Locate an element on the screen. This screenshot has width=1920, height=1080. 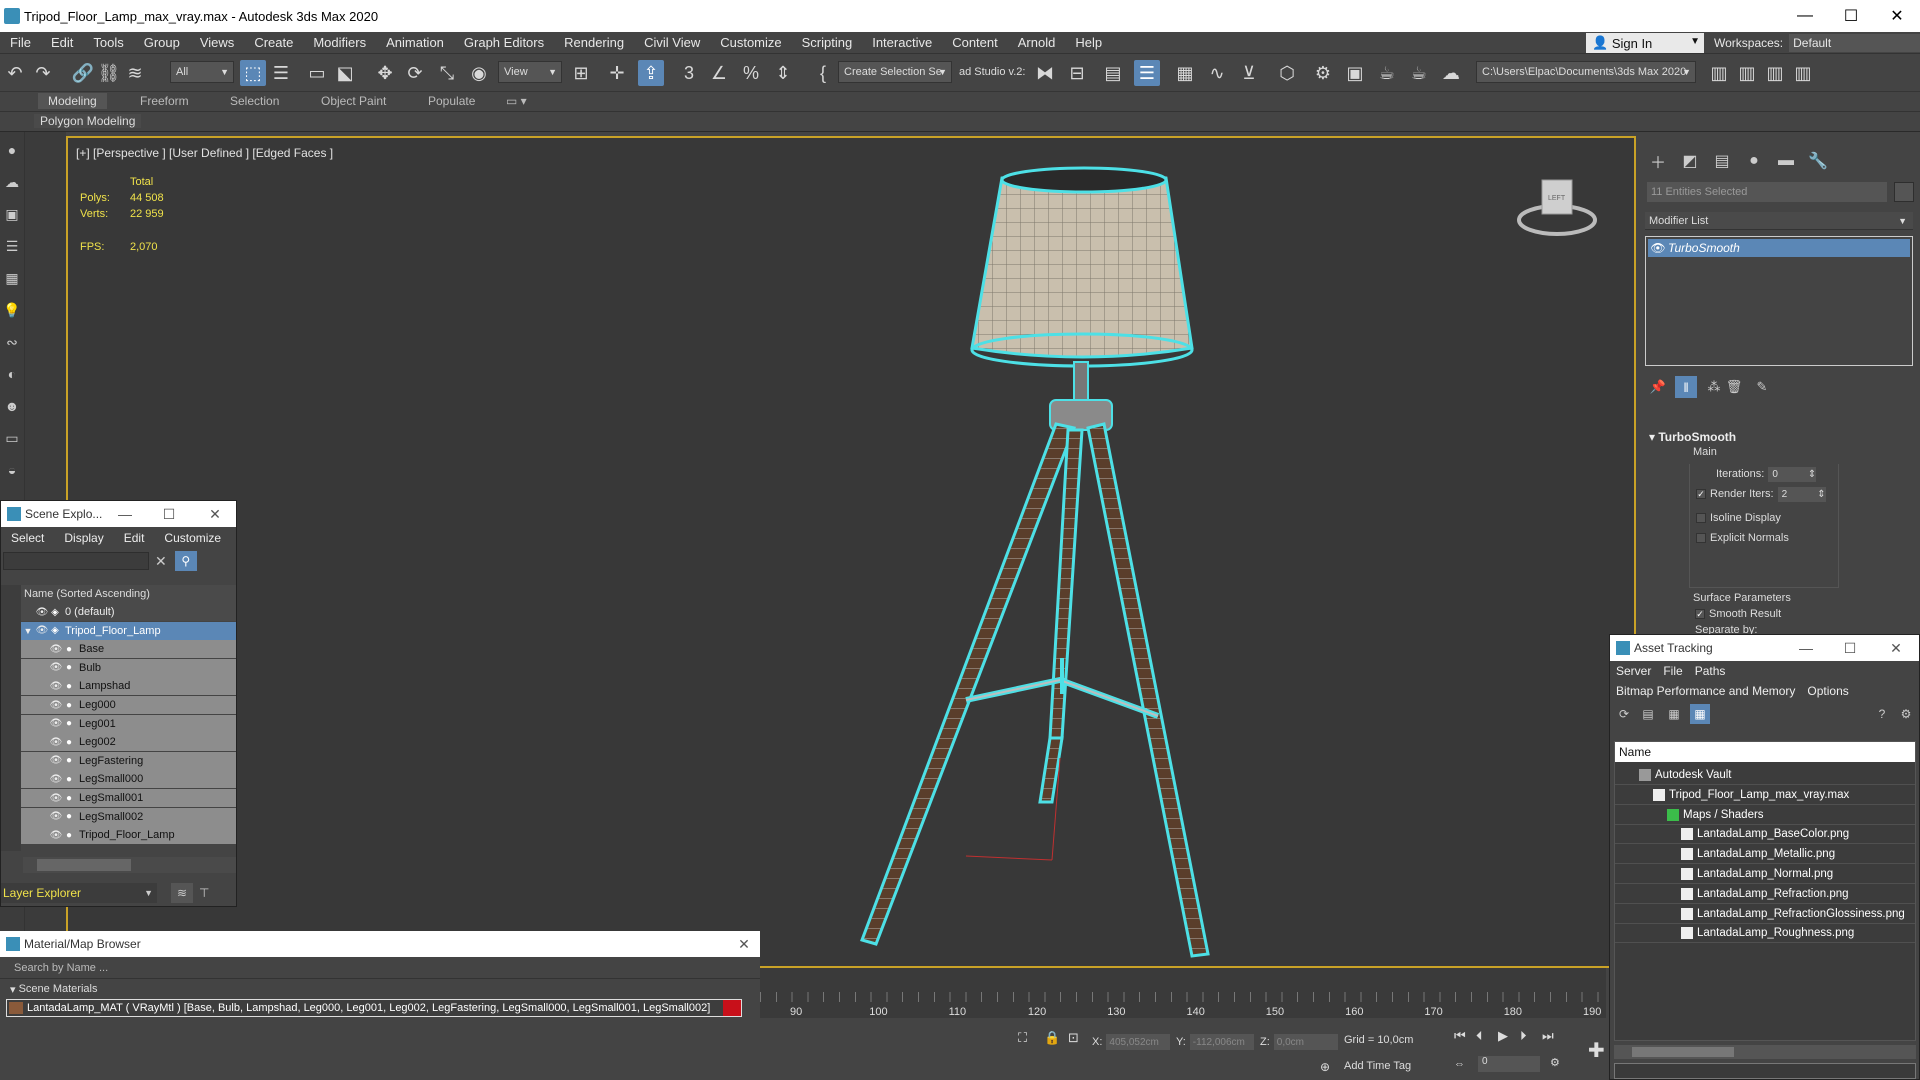
horizontal-scrollbar is located at coordinates (129, 865).